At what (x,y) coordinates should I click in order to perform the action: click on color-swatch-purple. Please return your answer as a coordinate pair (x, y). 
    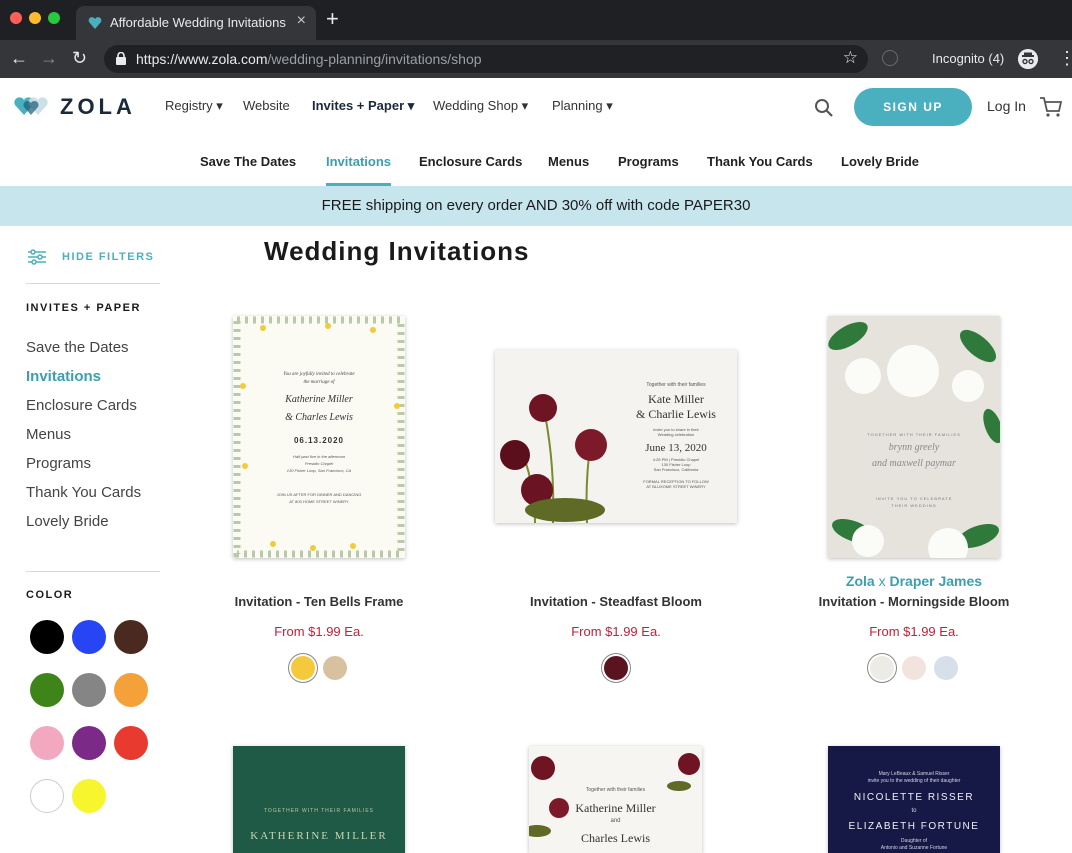
    Looking at the image, I should click on (89, 743).